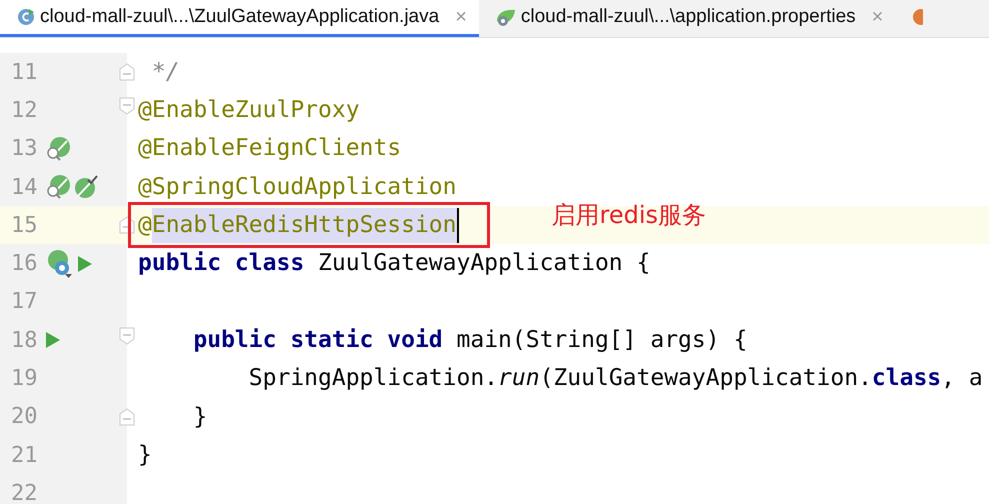 Image resolution: width=989 pixels, height=504 pixels. What do you see at coordinates (629, 216) in the screenshot?
I see `annotation-note: 启用redis服务` at bounding box center [629, 216].